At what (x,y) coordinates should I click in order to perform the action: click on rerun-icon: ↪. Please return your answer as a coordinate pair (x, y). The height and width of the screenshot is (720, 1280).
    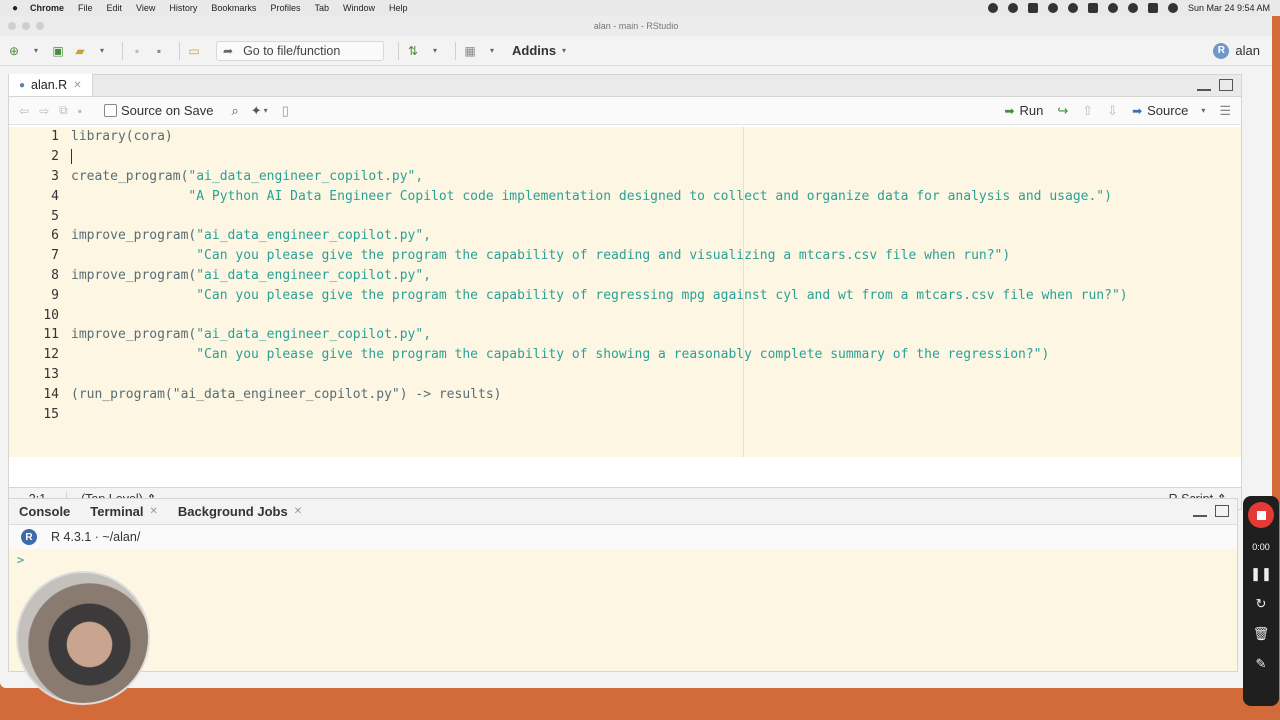
    Looking at the image, I should click on (1062, 111).